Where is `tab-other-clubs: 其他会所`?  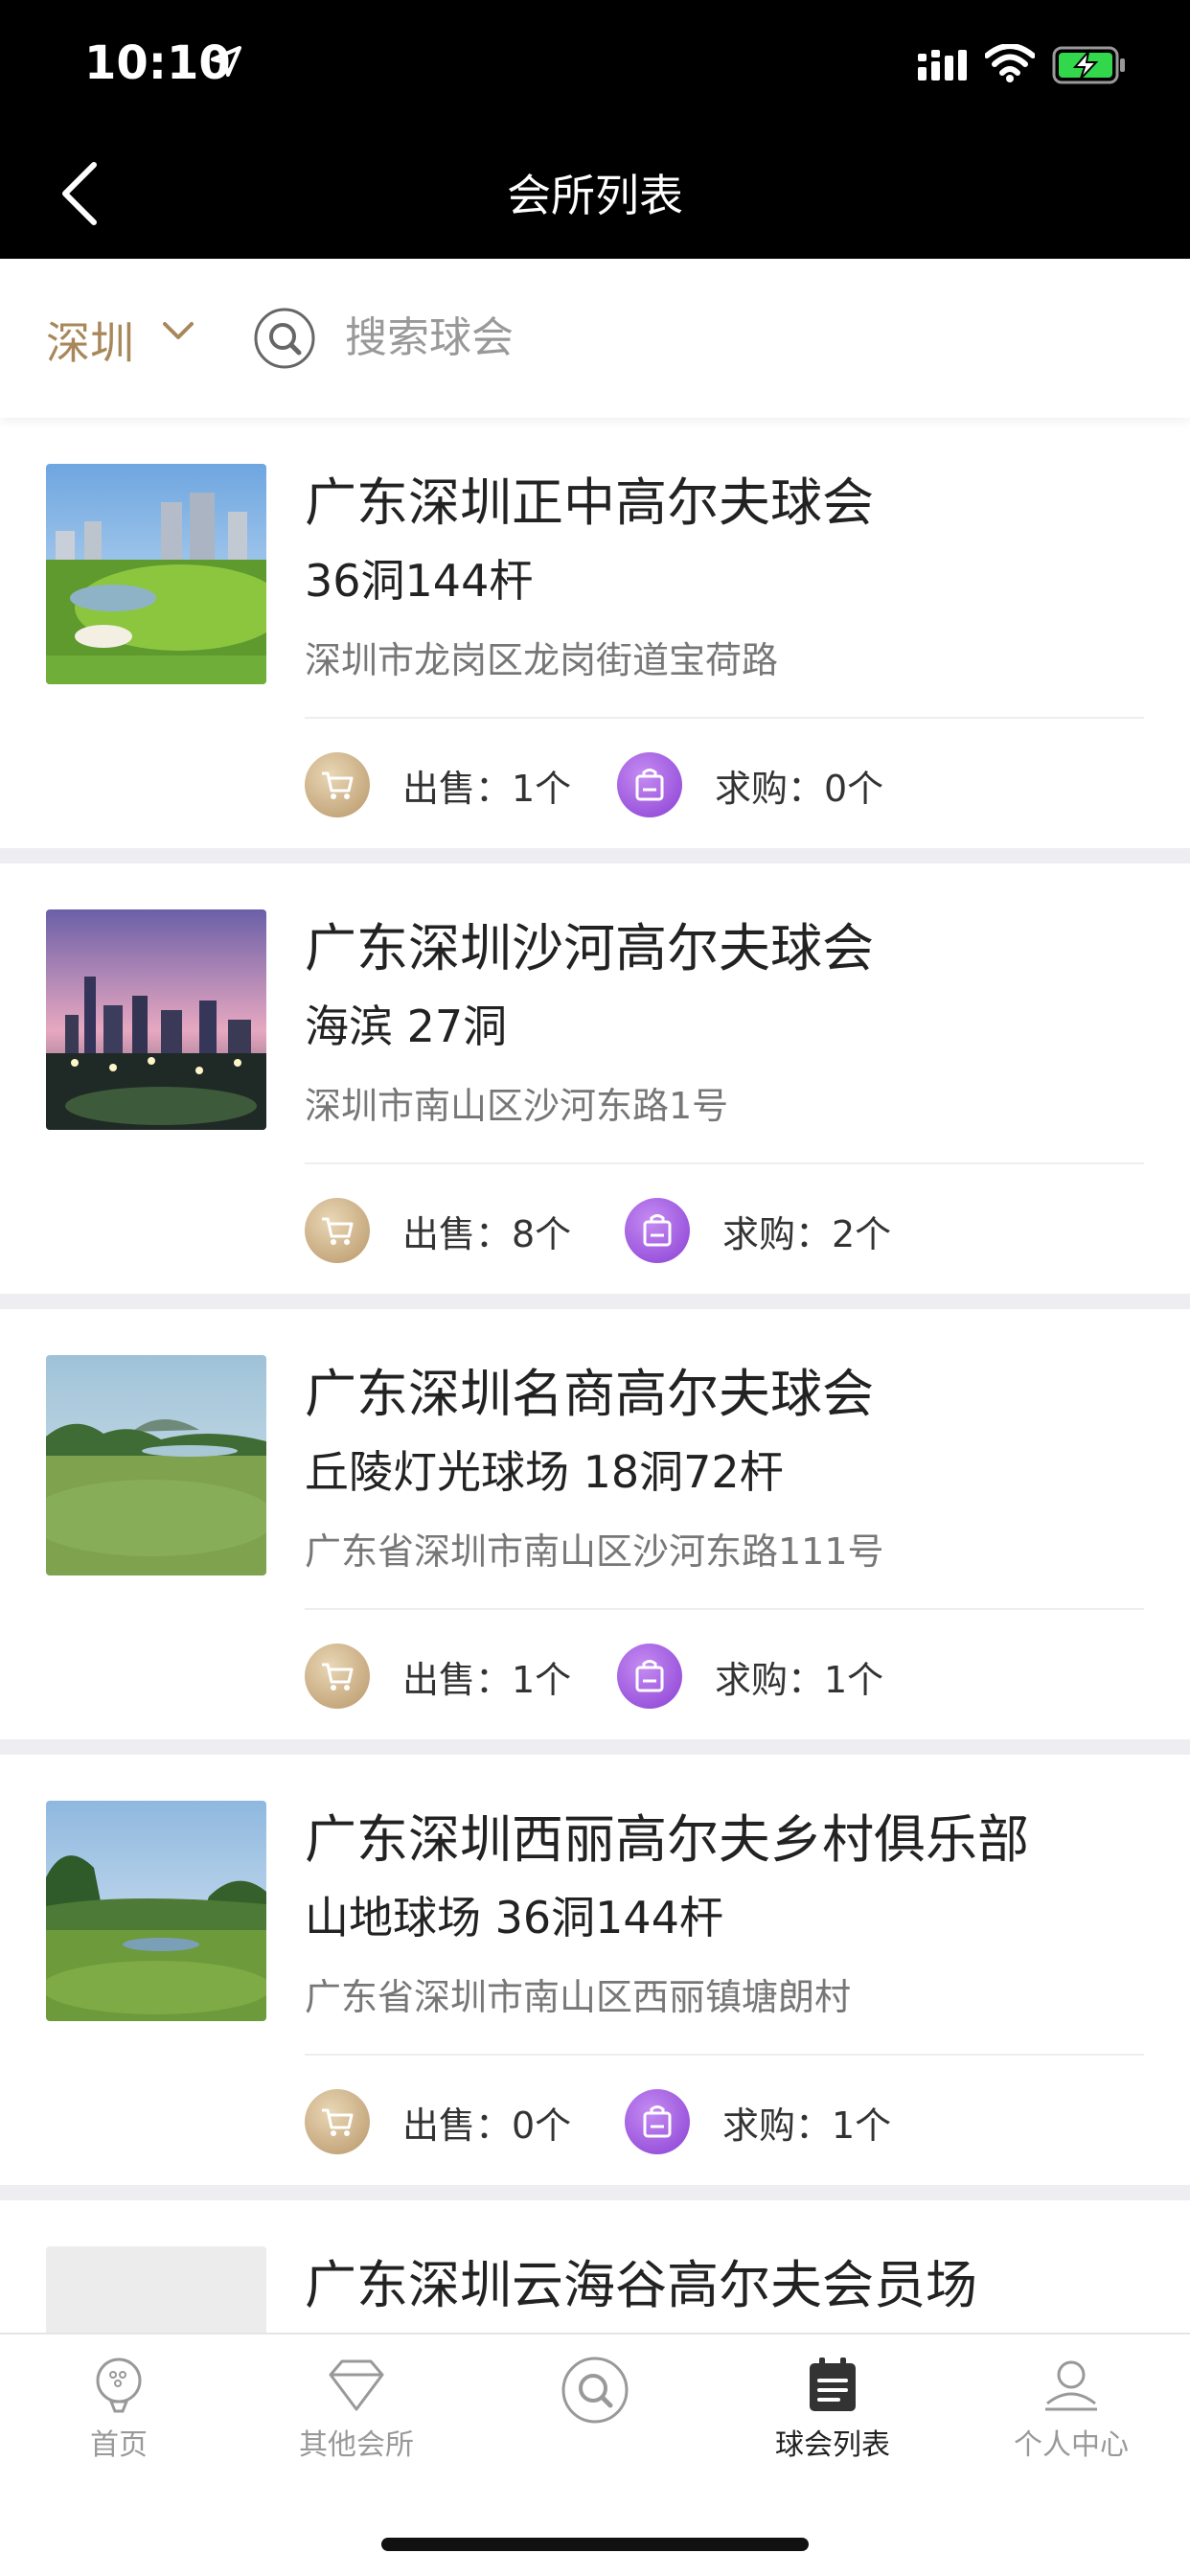
tab-other-clubs: 其他会所 is located at coordinates (357, 2409).